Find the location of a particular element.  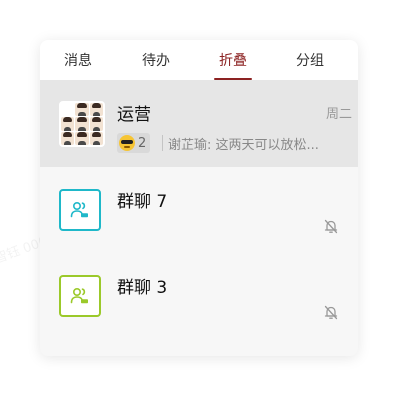

reaction-count: 2 is located at coordinates (142, 143).